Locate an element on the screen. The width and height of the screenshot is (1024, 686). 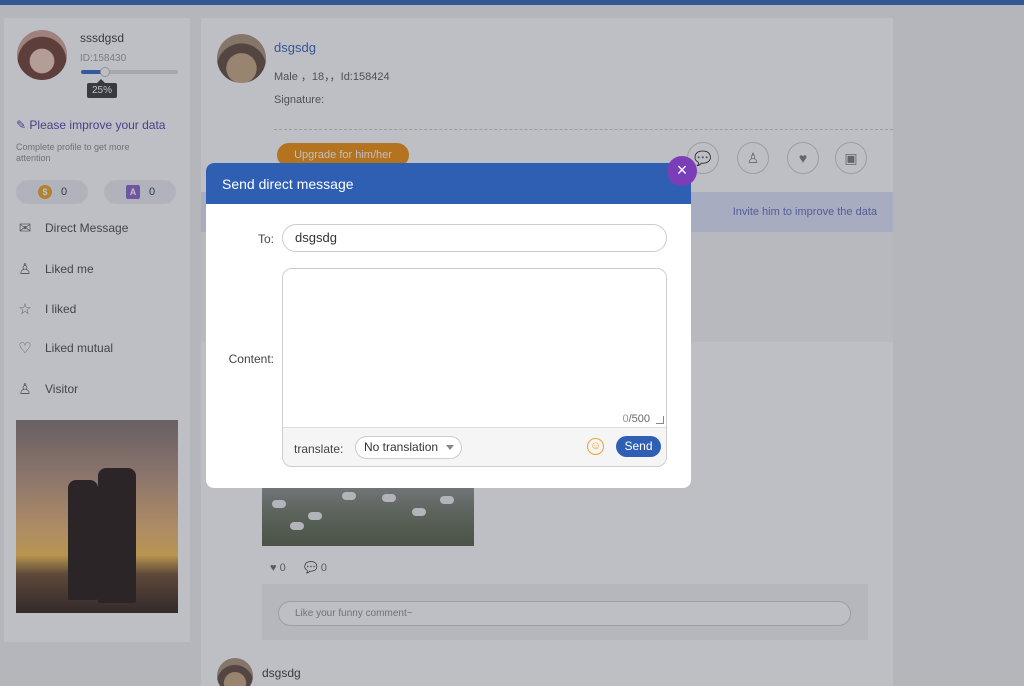
caret-down-icon is located at coordinates (450, 447).